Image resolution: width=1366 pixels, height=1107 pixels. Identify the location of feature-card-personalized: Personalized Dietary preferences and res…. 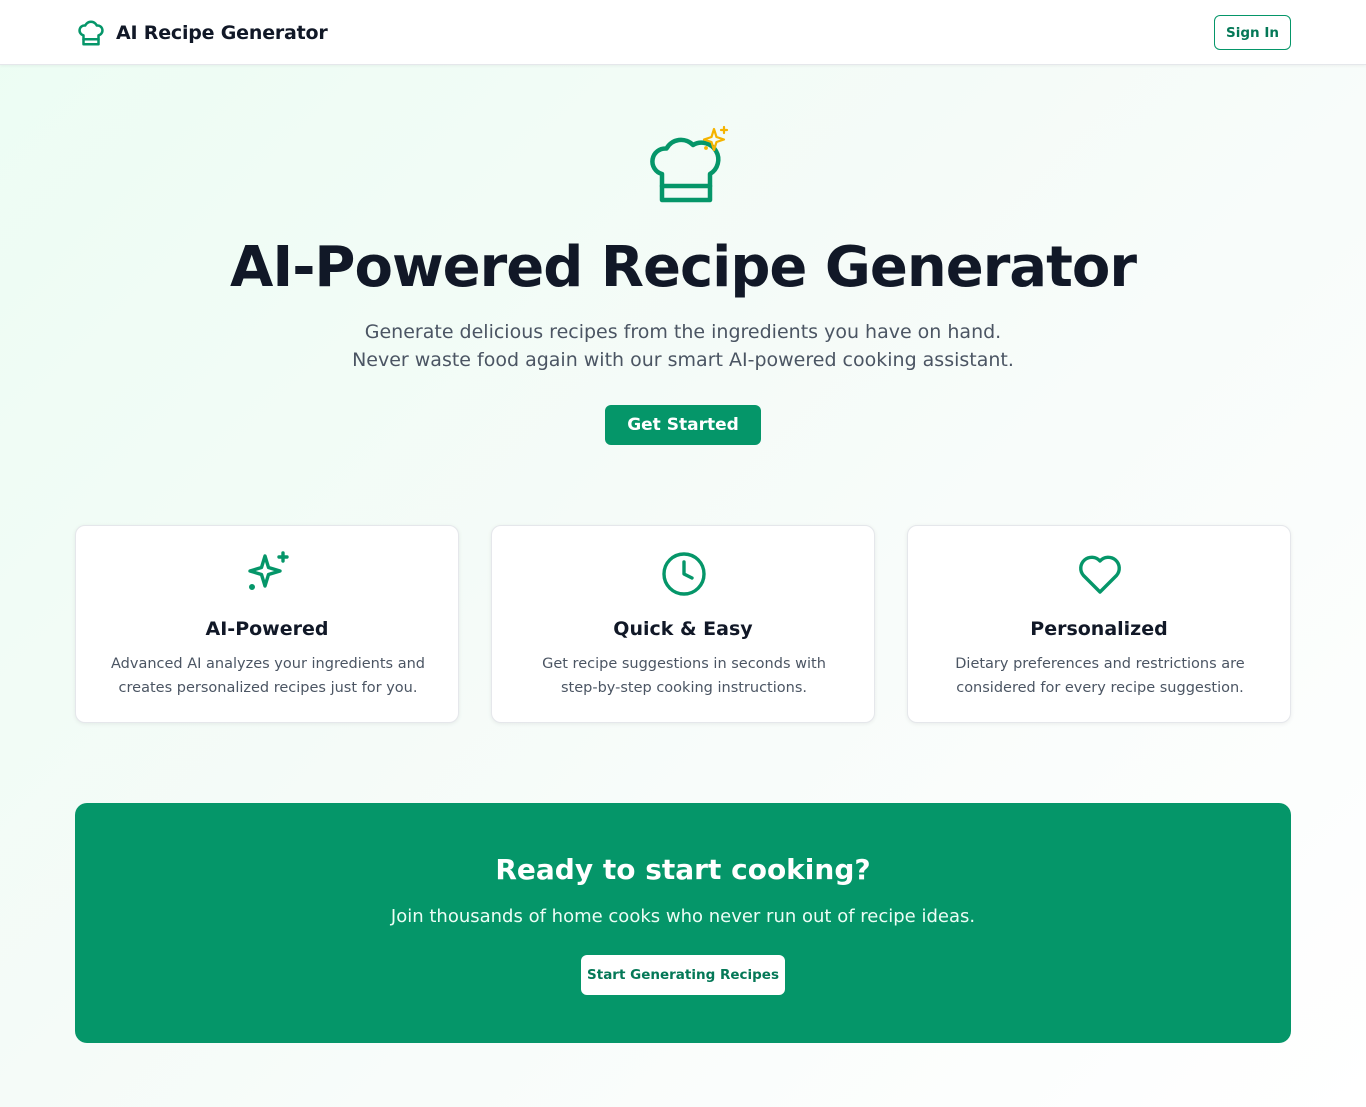
(1099, 624).